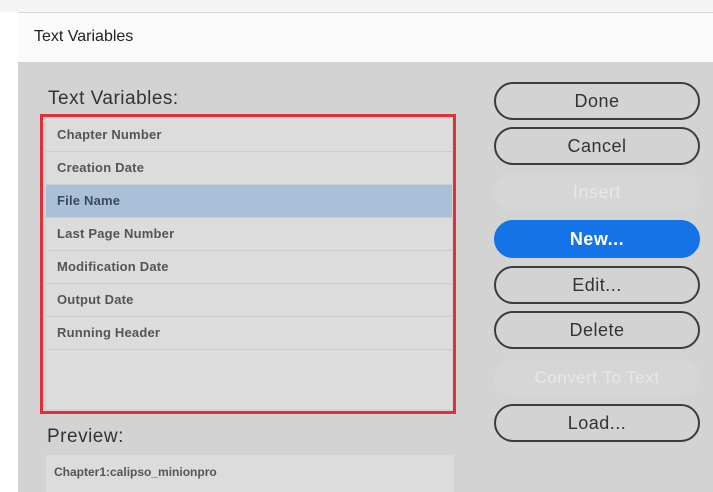  I want to click on window-top-strip, so click(356, 6).